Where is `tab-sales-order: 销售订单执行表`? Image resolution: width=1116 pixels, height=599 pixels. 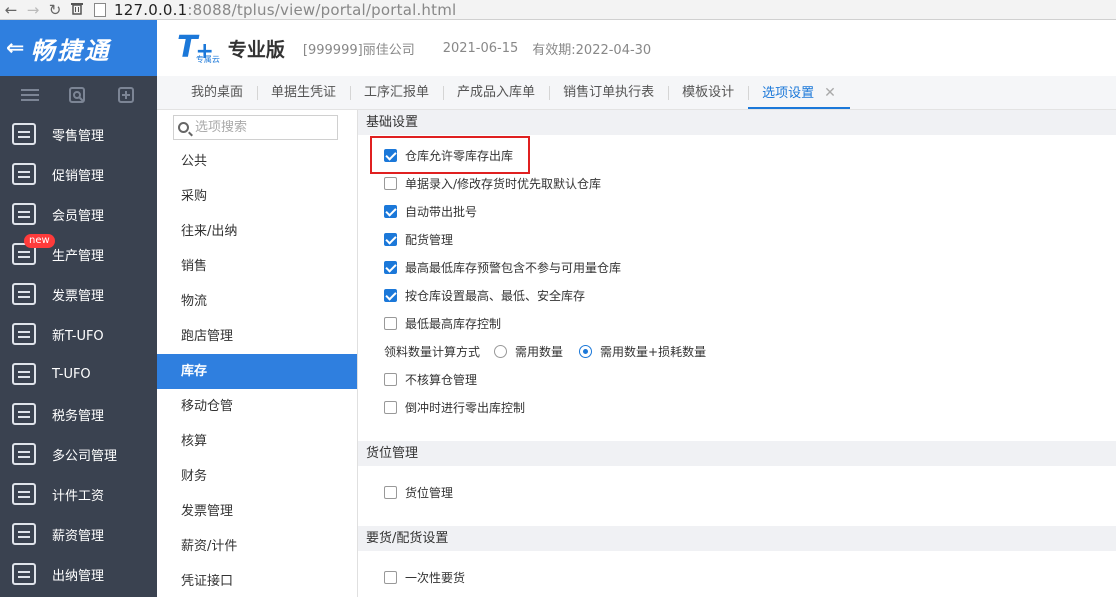 tab-sales-order: 销售订单执行表 is located at coordinates (608, 92).